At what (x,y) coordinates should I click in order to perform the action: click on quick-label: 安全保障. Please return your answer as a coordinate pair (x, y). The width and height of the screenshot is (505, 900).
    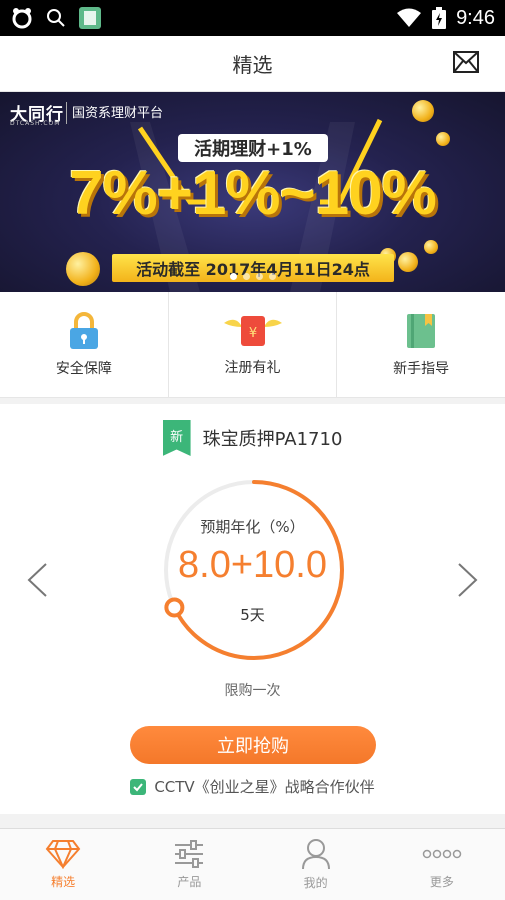
    Looking at the image, I should click on (83, 368).